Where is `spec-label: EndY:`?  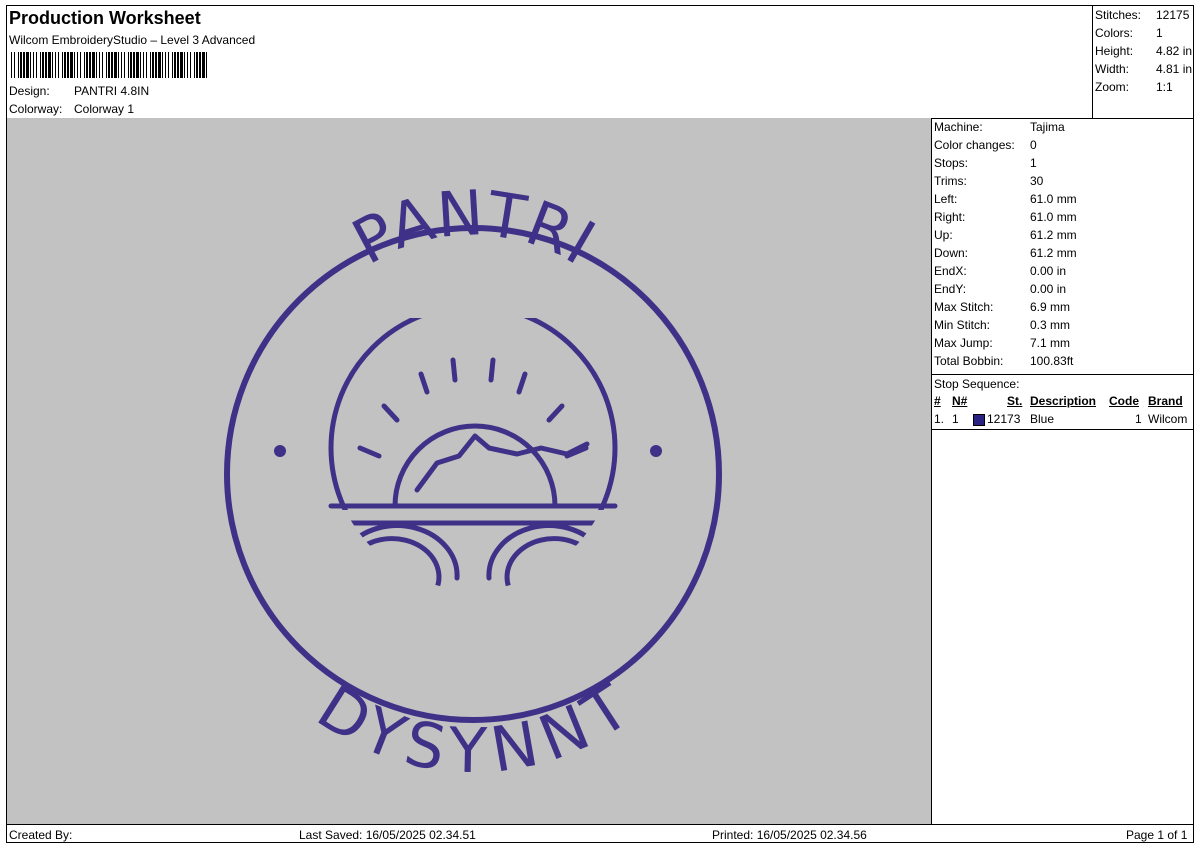 spec-label: EndY: is located at coordinates (950, 289).